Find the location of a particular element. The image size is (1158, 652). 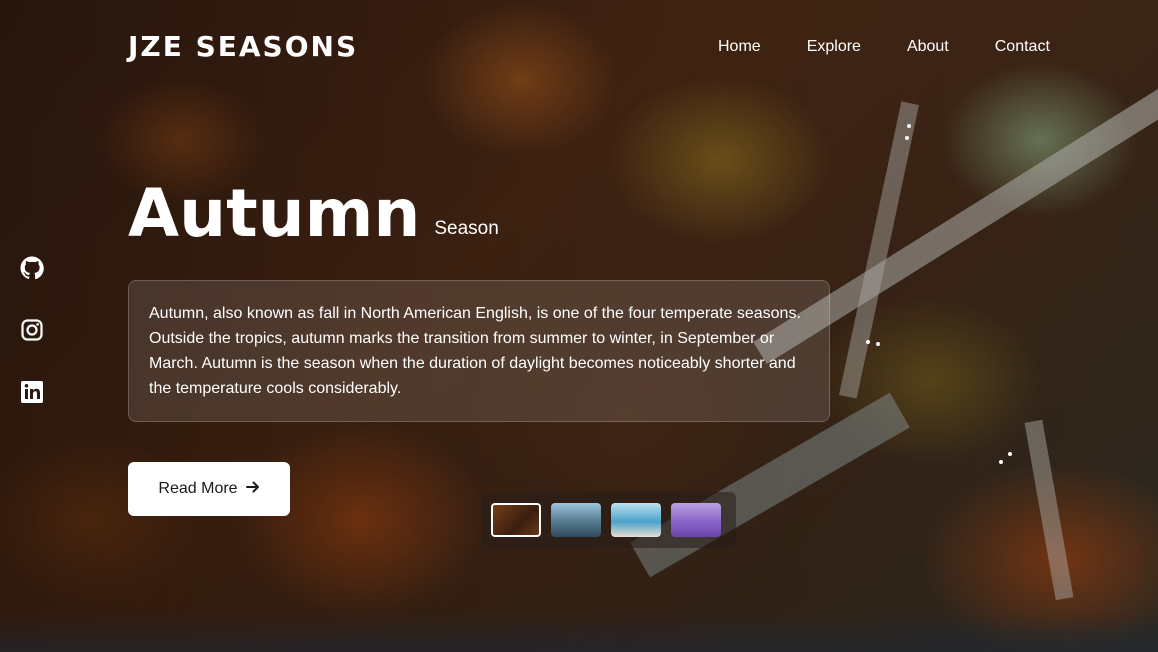

season-thumbnails is located at coordinates (609, 520).